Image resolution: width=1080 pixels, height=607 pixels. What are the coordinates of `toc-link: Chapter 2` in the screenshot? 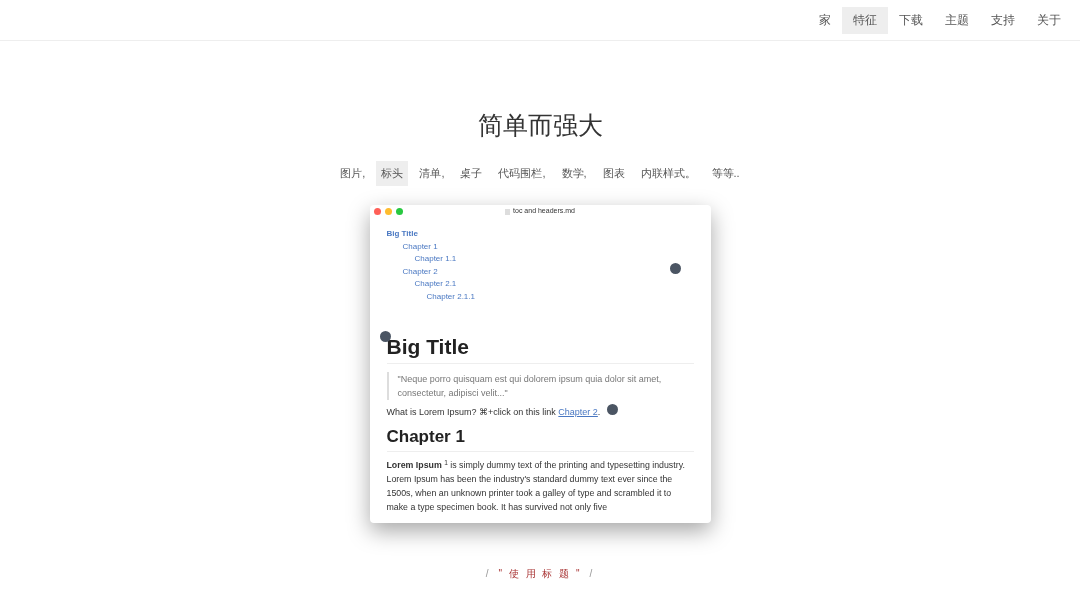 It's located at (420, 271).